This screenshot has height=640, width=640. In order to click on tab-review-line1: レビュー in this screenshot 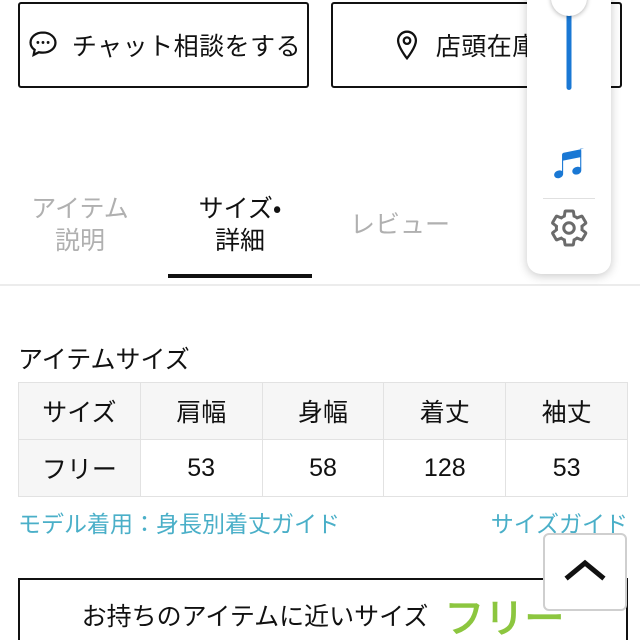, I will do `click(399, 225)`.